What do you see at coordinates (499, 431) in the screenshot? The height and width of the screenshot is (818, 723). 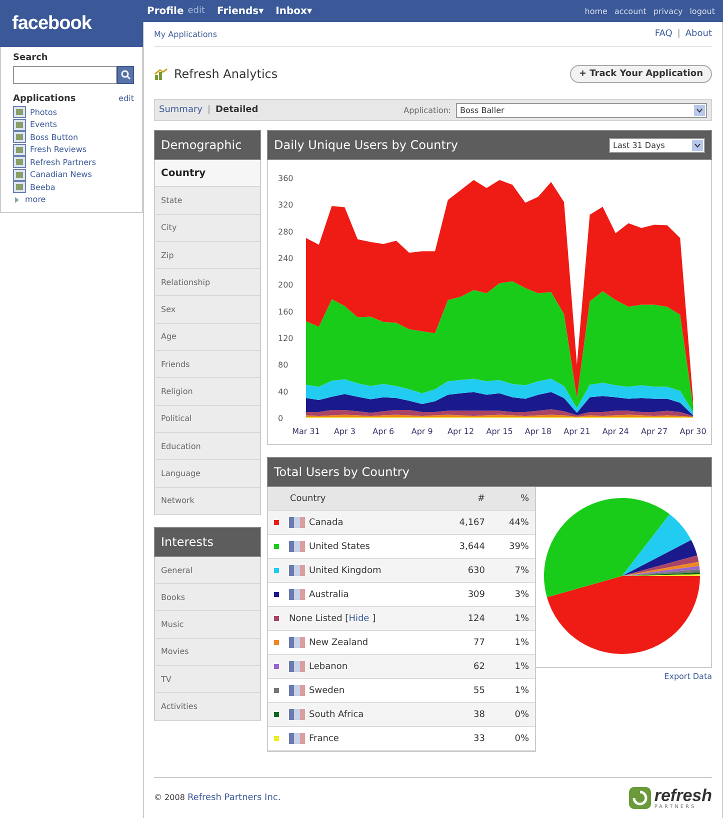 I see `x-tick-label: Apr 15` at bounding box center [499, 431].